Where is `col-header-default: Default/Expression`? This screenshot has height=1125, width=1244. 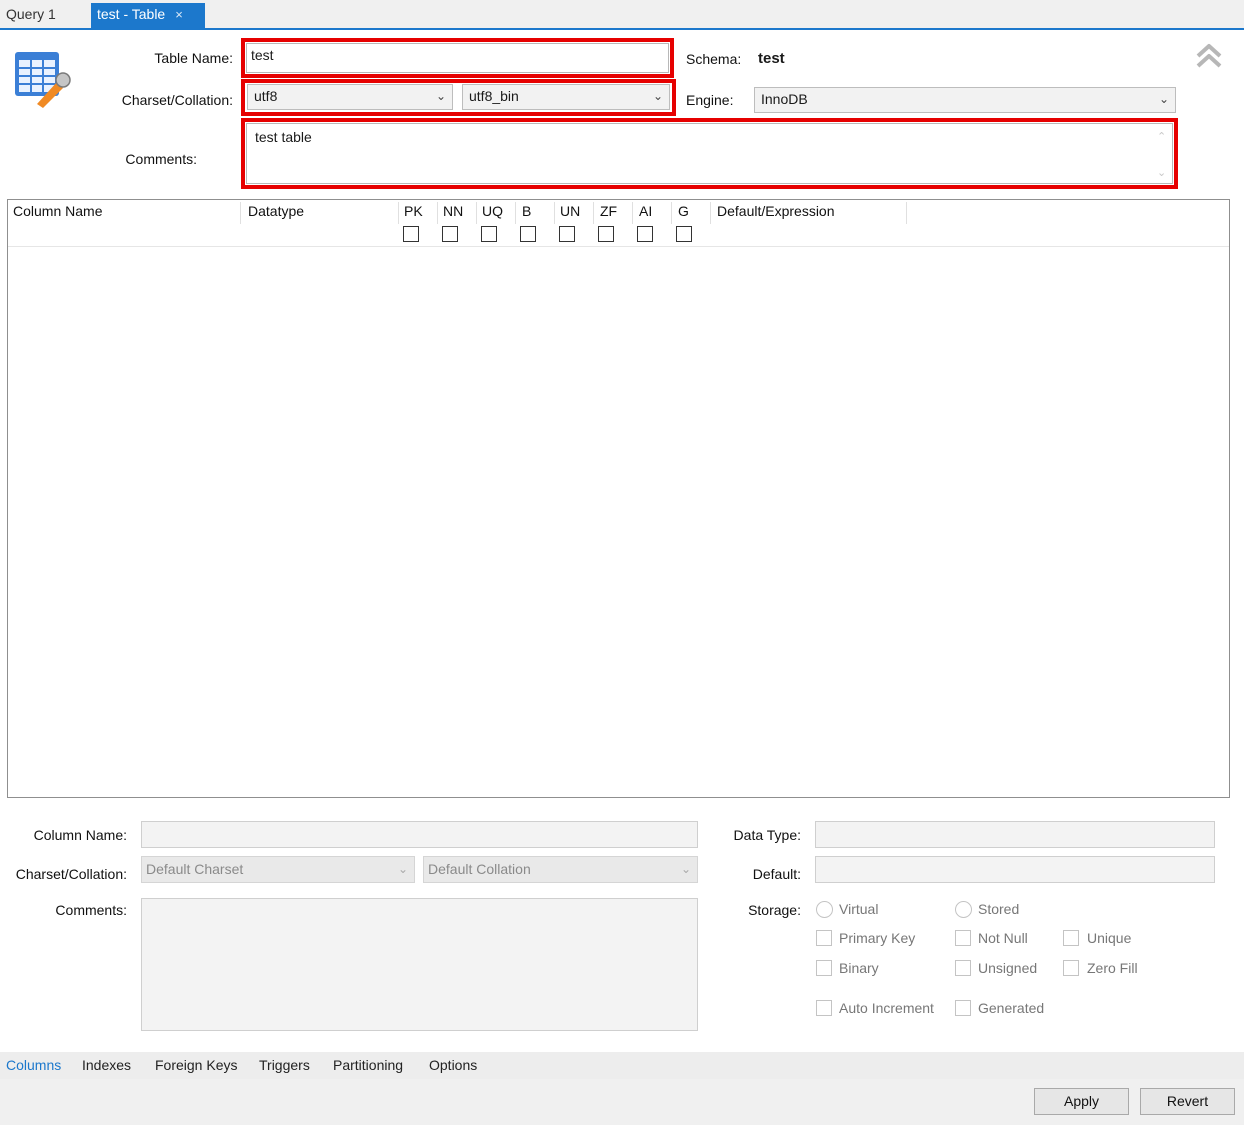 col-header-default: Default/Expression is located at coordinates (776, 211).